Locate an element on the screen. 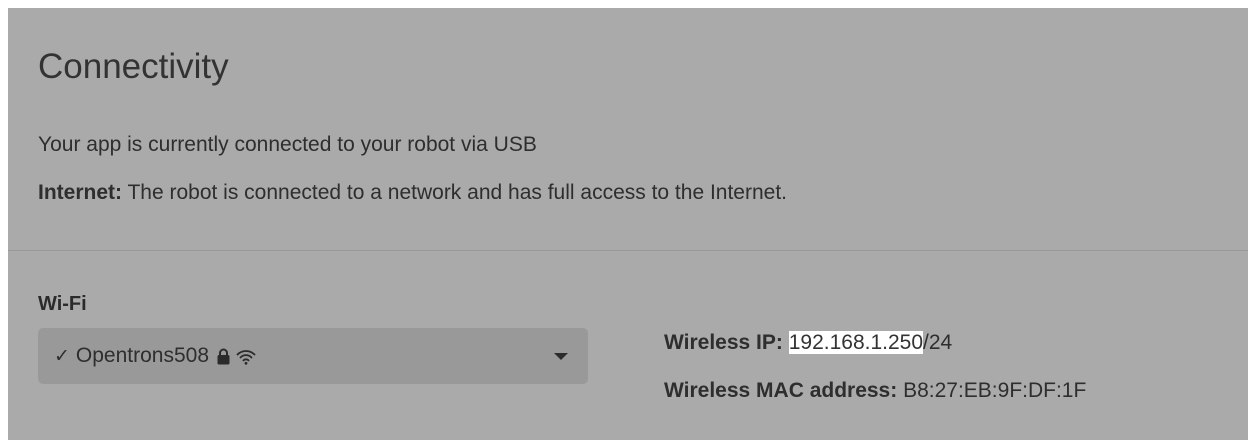  wifi-signal-icon is located at coordinates (246, 356).